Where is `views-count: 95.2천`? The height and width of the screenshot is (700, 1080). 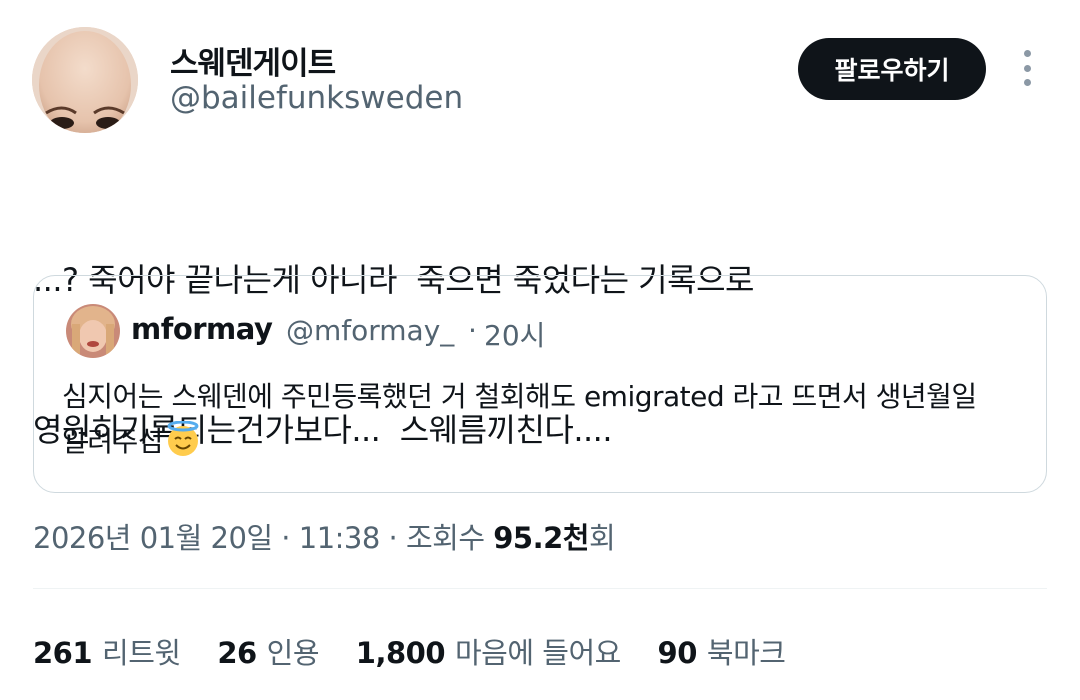 views-count: 95.2천 is located at coordinates (541, 538).